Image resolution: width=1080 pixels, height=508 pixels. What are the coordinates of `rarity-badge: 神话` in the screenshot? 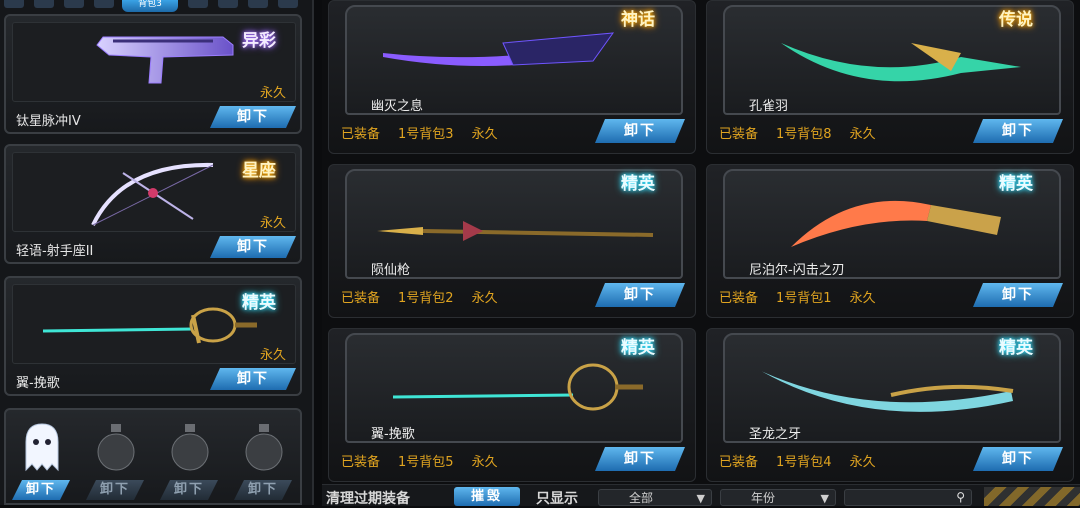 It's located at (638, 20).